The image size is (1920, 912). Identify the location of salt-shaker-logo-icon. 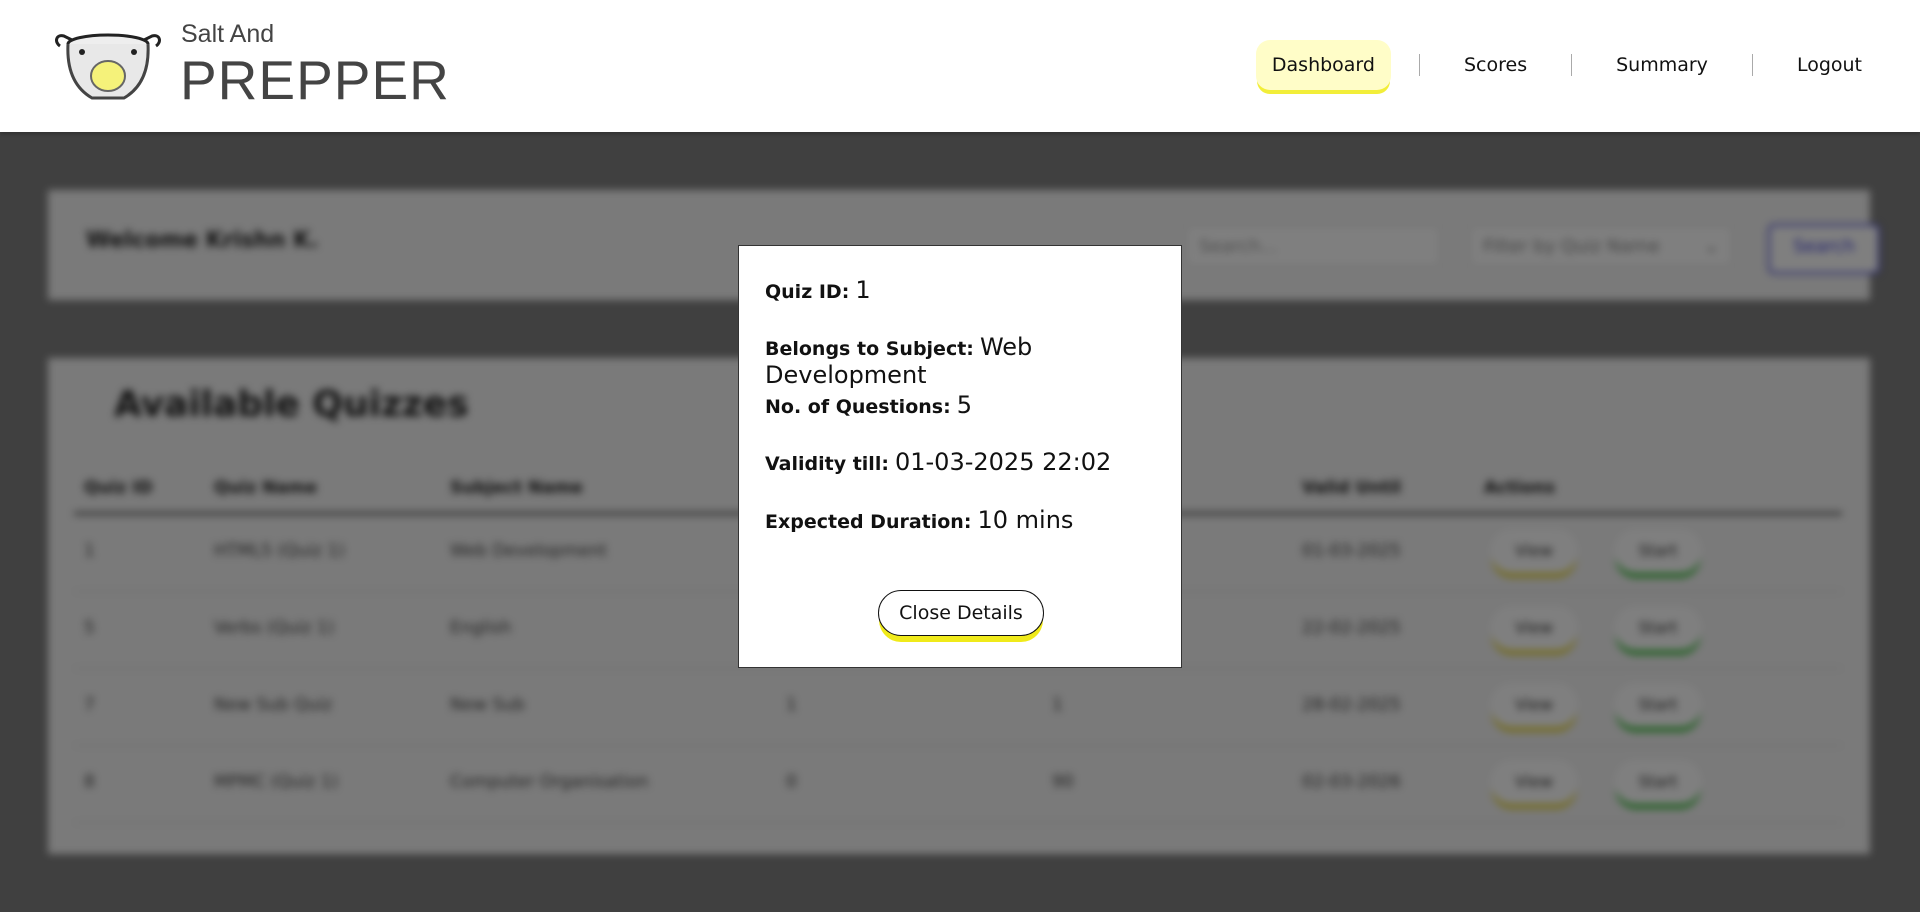
(108, 66).